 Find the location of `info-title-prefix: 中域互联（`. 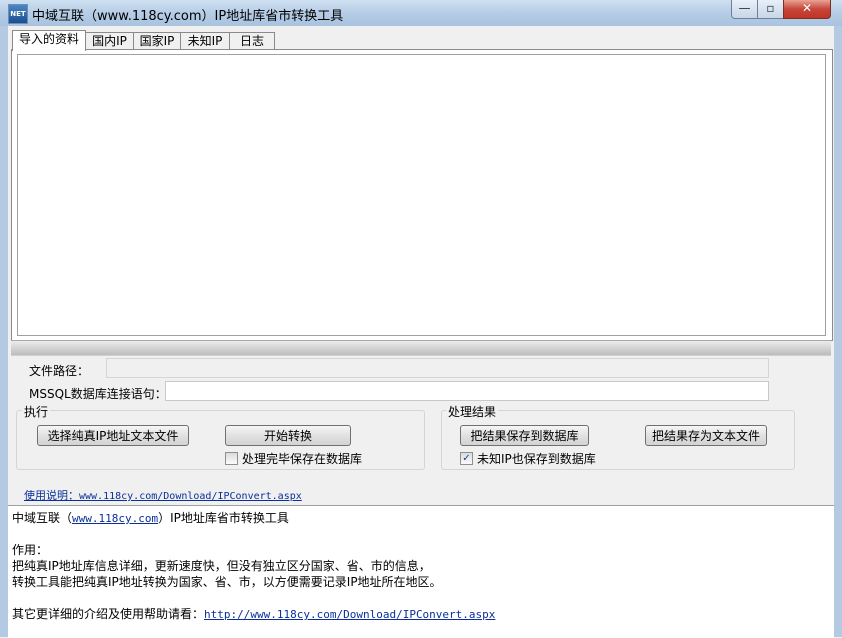

info-title-prefix: 中域互联（ is located at coordinates (42, 518).